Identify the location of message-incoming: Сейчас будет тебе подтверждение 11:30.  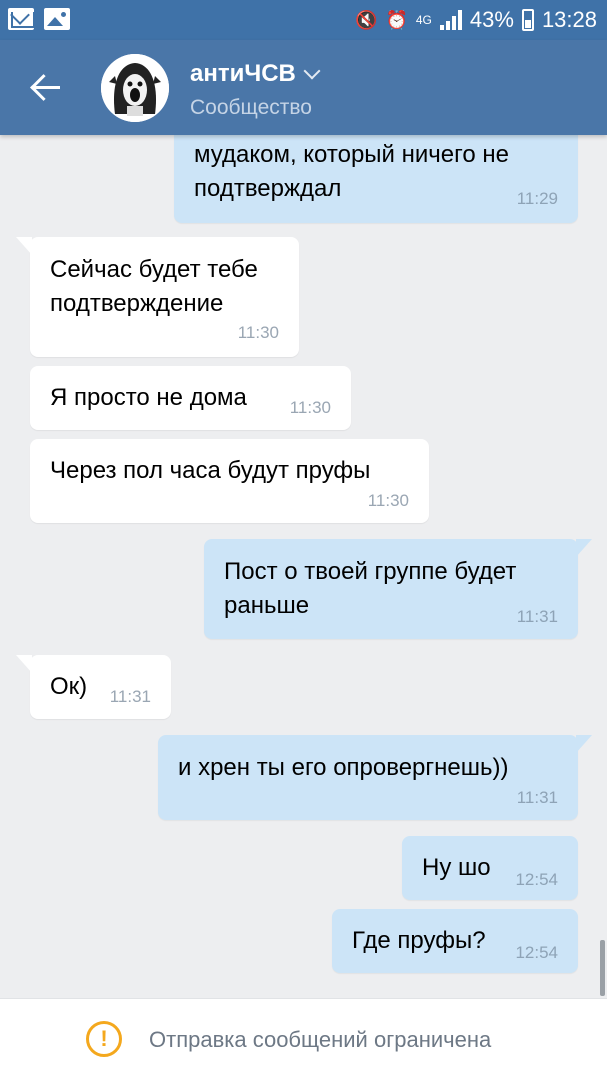
(157, 297).